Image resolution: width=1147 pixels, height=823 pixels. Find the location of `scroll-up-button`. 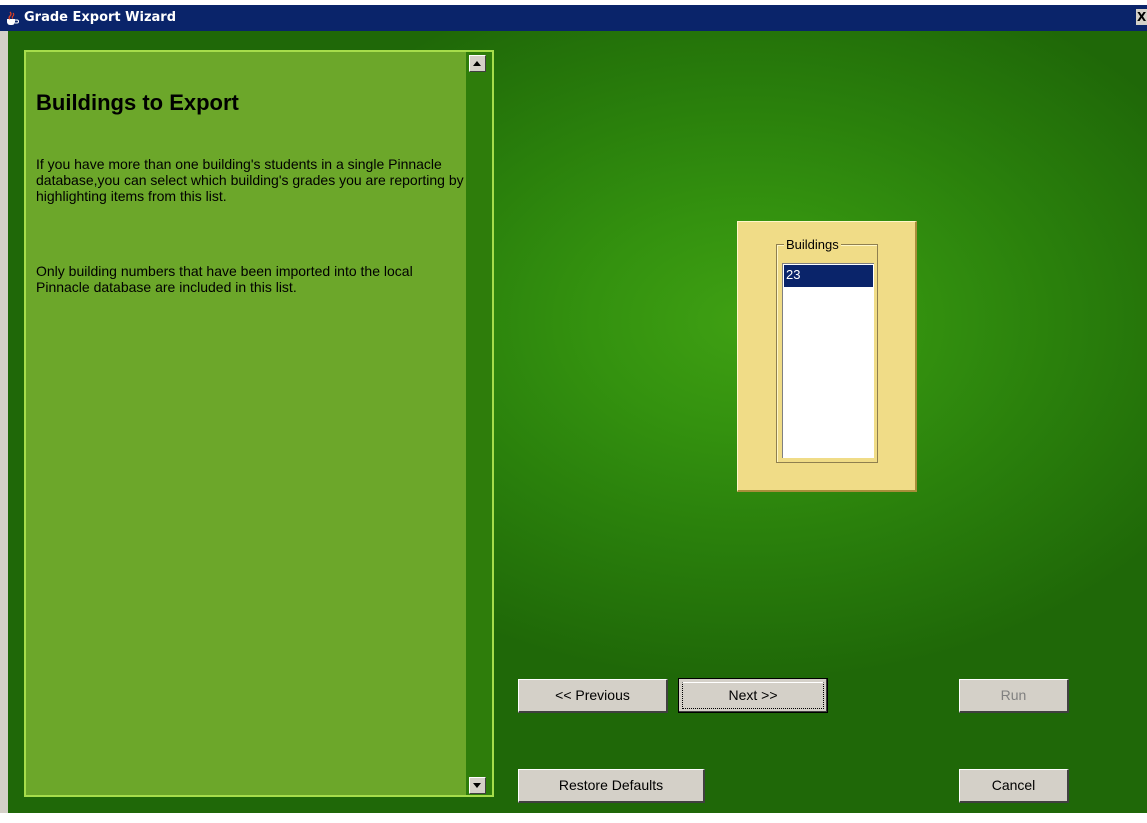

scroll-up-button is located at coordinates (477, 63).